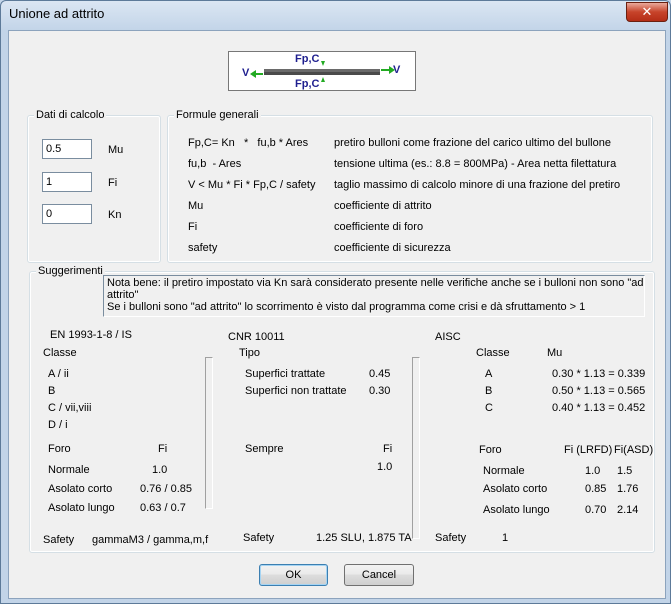 Image resolution: width=671 pixels, height=604 pixels. I want to click on en-class-1: A / ii, so click(58, 374).